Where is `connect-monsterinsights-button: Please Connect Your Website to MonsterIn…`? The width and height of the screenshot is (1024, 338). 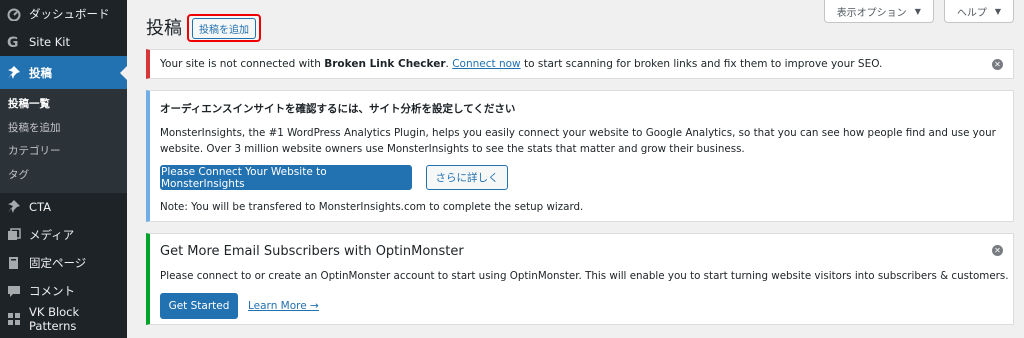 connect-monsterinsights-button: Please Connect Your Website to MonsterIn… is located at coordinates (286, 177).